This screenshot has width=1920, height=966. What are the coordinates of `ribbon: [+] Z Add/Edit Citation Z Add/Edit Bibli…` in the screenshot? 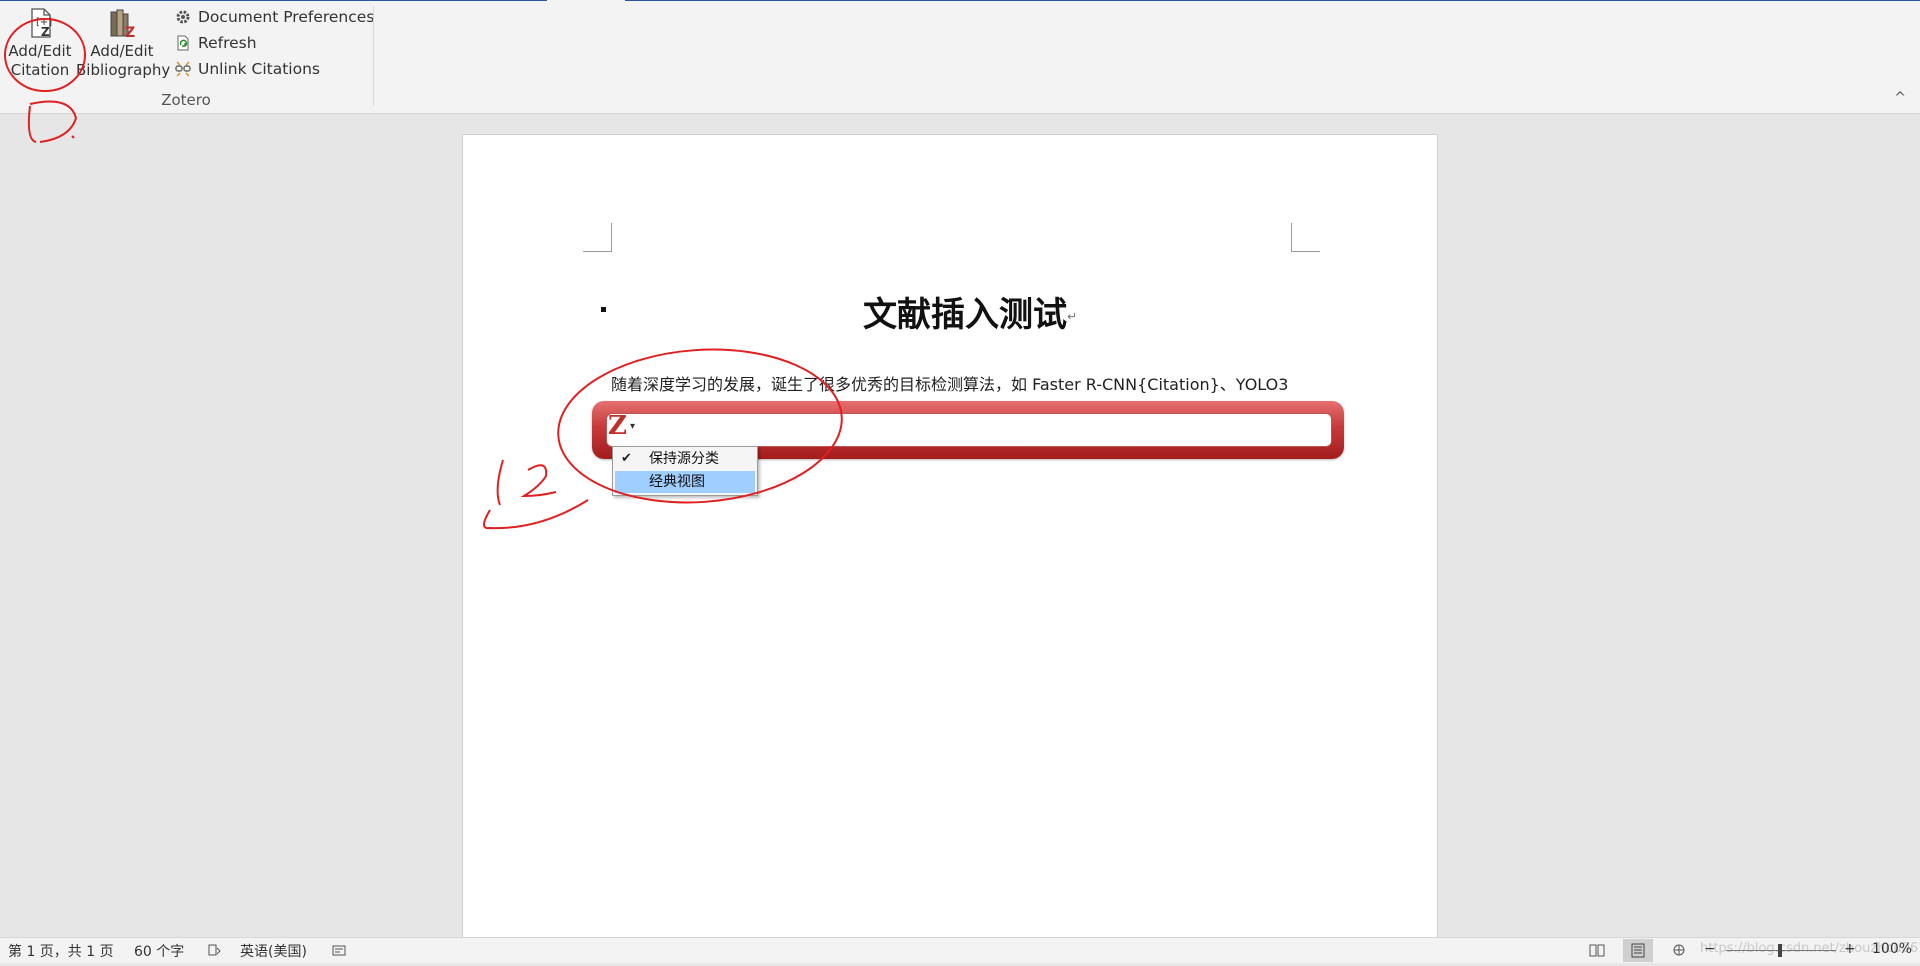 It's located at (960, 57).